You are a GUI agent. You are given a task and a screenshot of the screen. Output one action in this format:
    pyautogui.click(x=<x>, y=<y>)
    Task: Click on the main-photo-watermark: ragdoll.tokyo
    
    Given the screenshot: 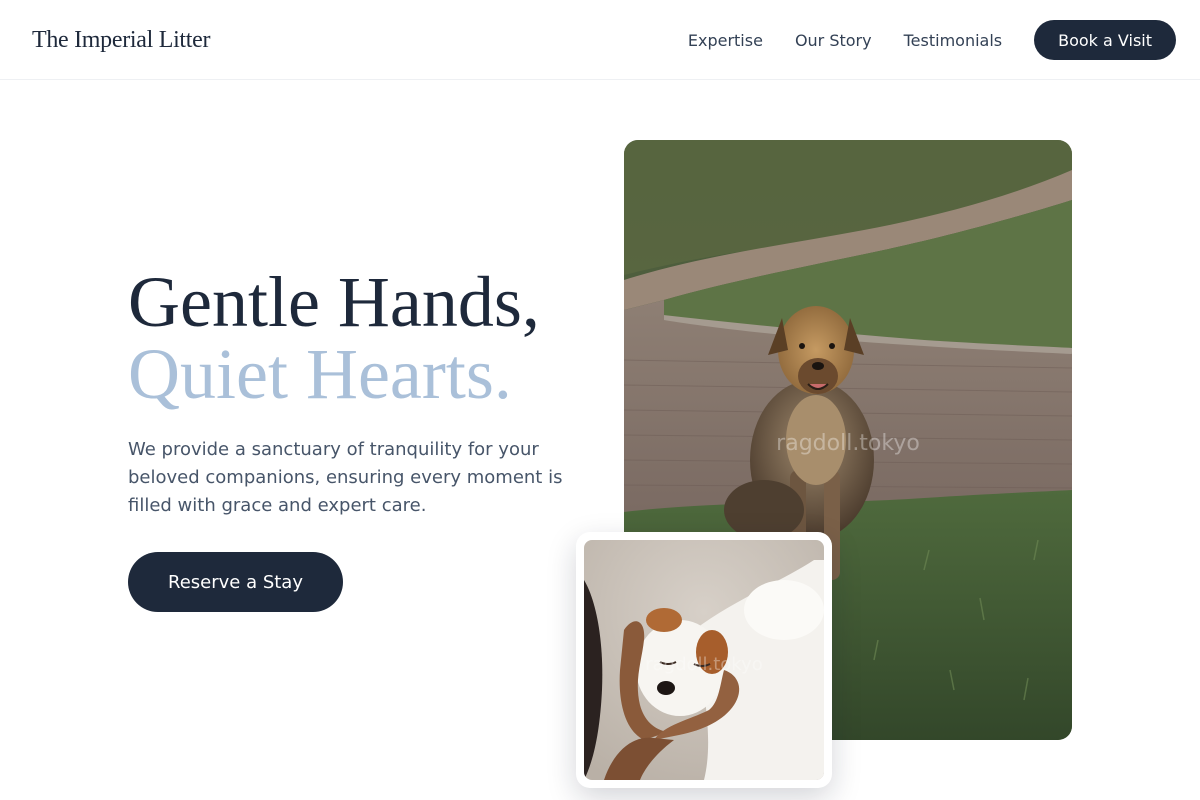 What is the action you would take?
    pyautogui.click(x=848, y=443)
    